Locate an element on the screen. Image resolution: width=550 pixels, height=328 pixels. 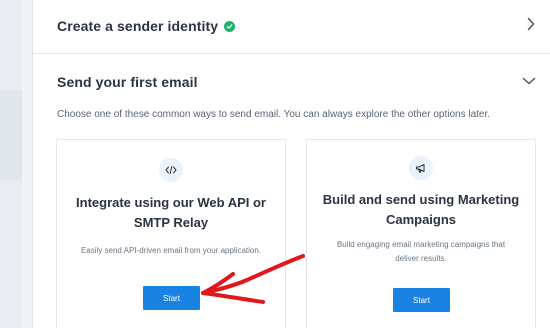
marketing-start-button: Start is located at coordinates (421, 300).